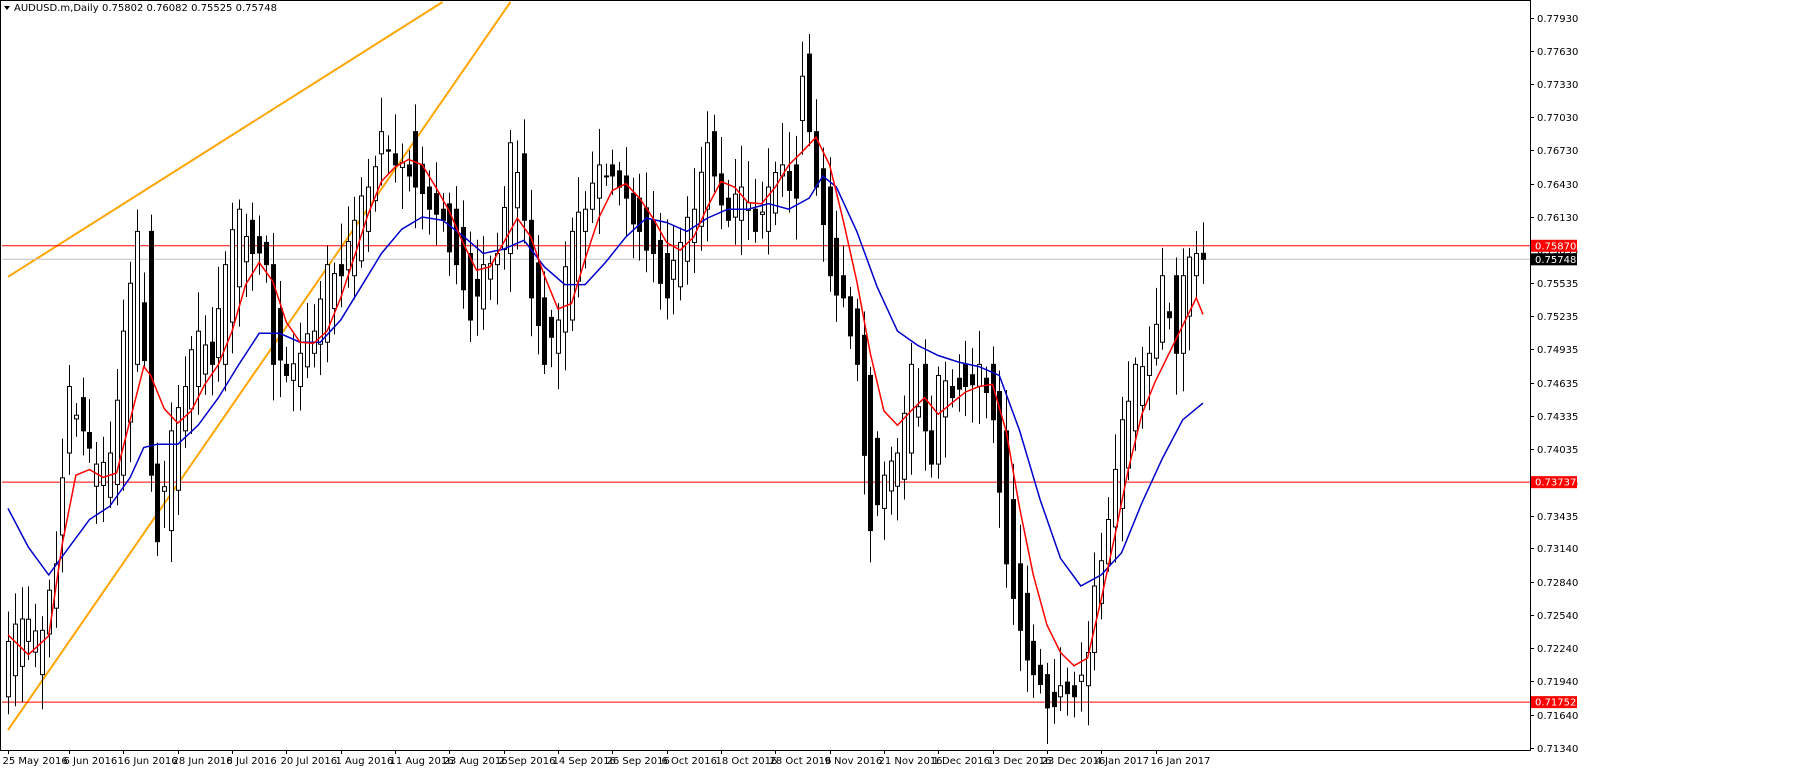  What do you see at coordinates (1557, 749) in the screenshot?
I see `y-tick-label: 0.71340` at bounding box center [1557, 749].